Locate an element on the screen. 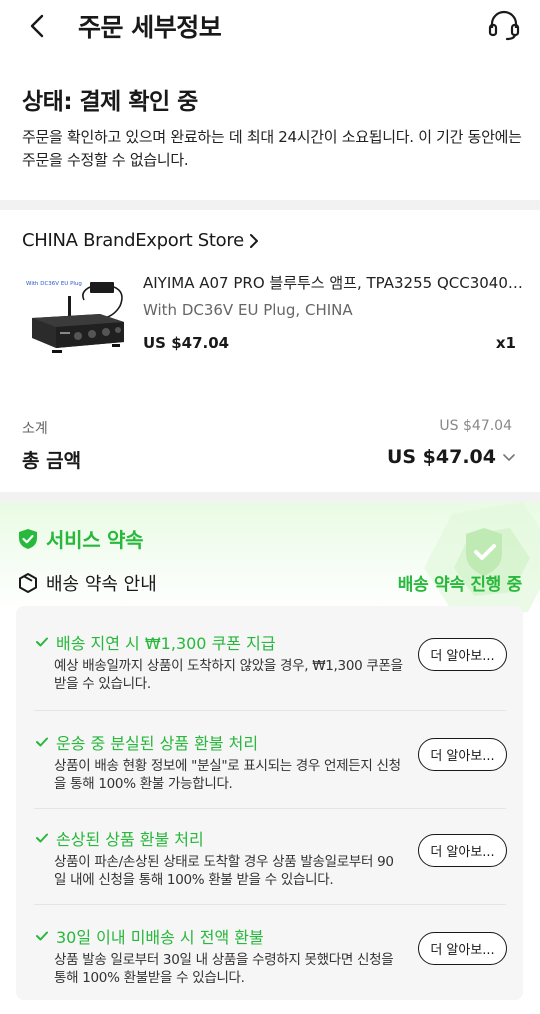 The image size is (540, 1014). shield-check-icon is located at coordinates (28, 538).